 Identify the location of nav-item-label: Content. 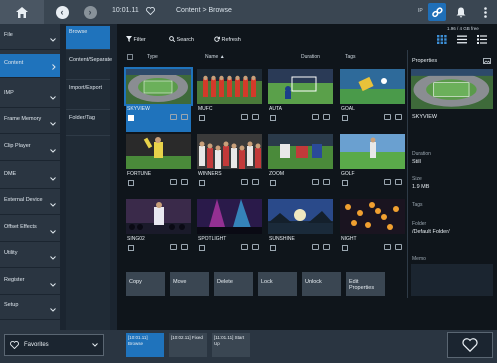
(14, 63).